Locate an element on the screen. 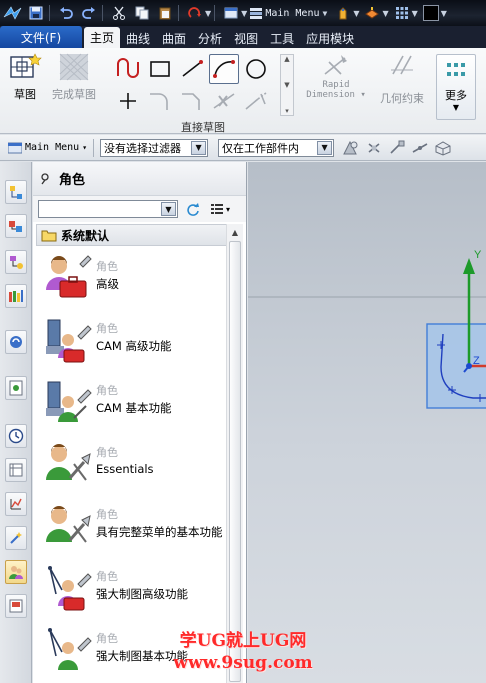 The width and height of the screenshot is (486, 683). role-name: CAM 高级功能 is located at coordinates (134, 346).